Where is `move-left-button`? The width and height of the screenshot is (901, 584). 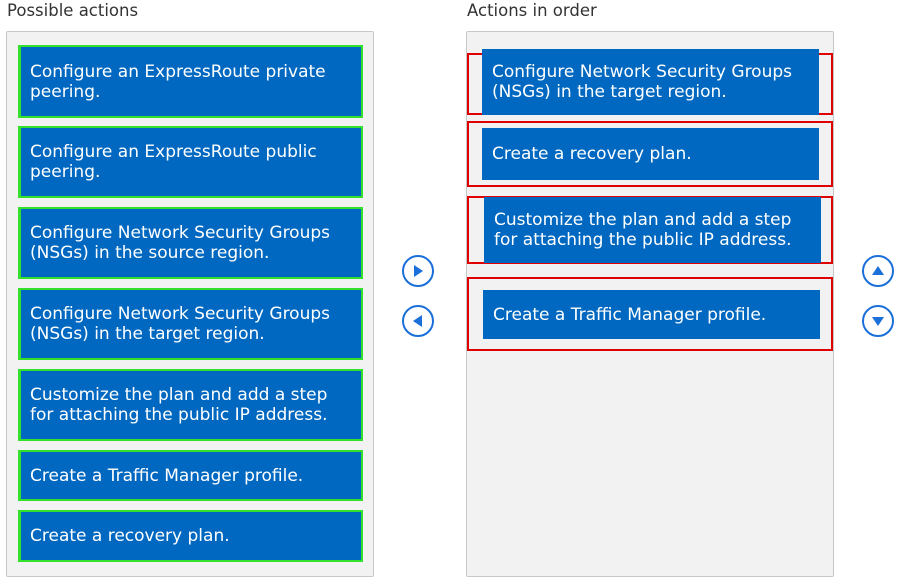 move-left-button is located at coordinates (418, 321).